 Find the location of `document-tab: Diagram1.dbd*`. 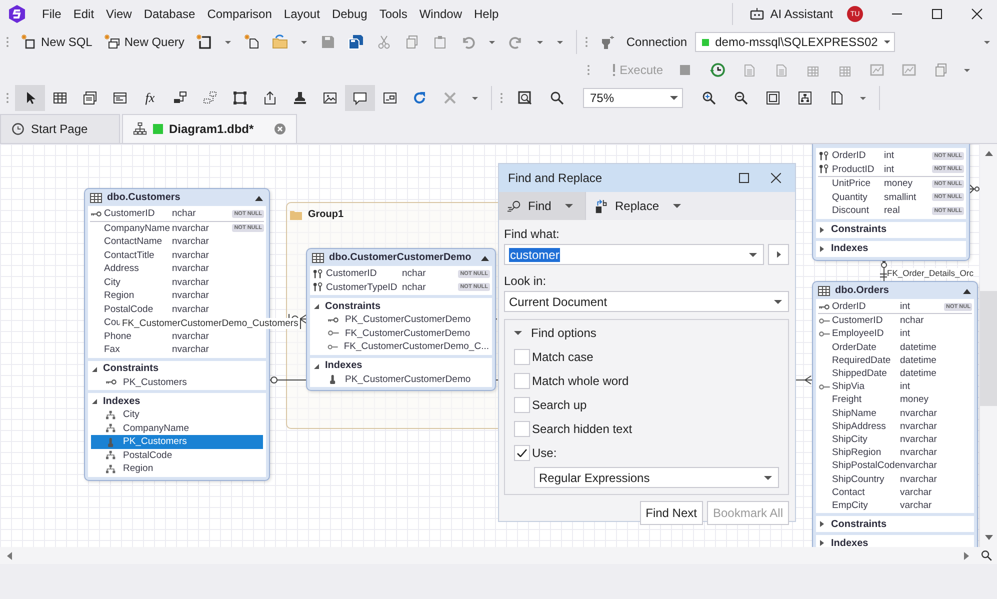

document-tab: Diagram1.dbd* is located at coordinates (209, 128).